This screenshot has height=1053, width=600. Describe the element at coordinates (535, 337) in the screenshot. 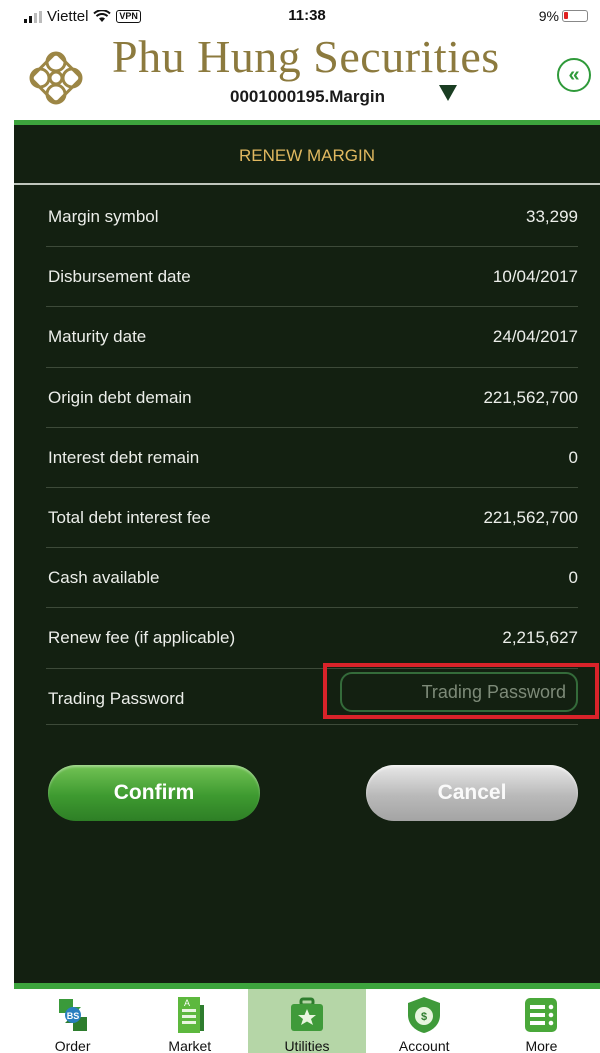

I see `row-value: 24/04/2017` at that location.